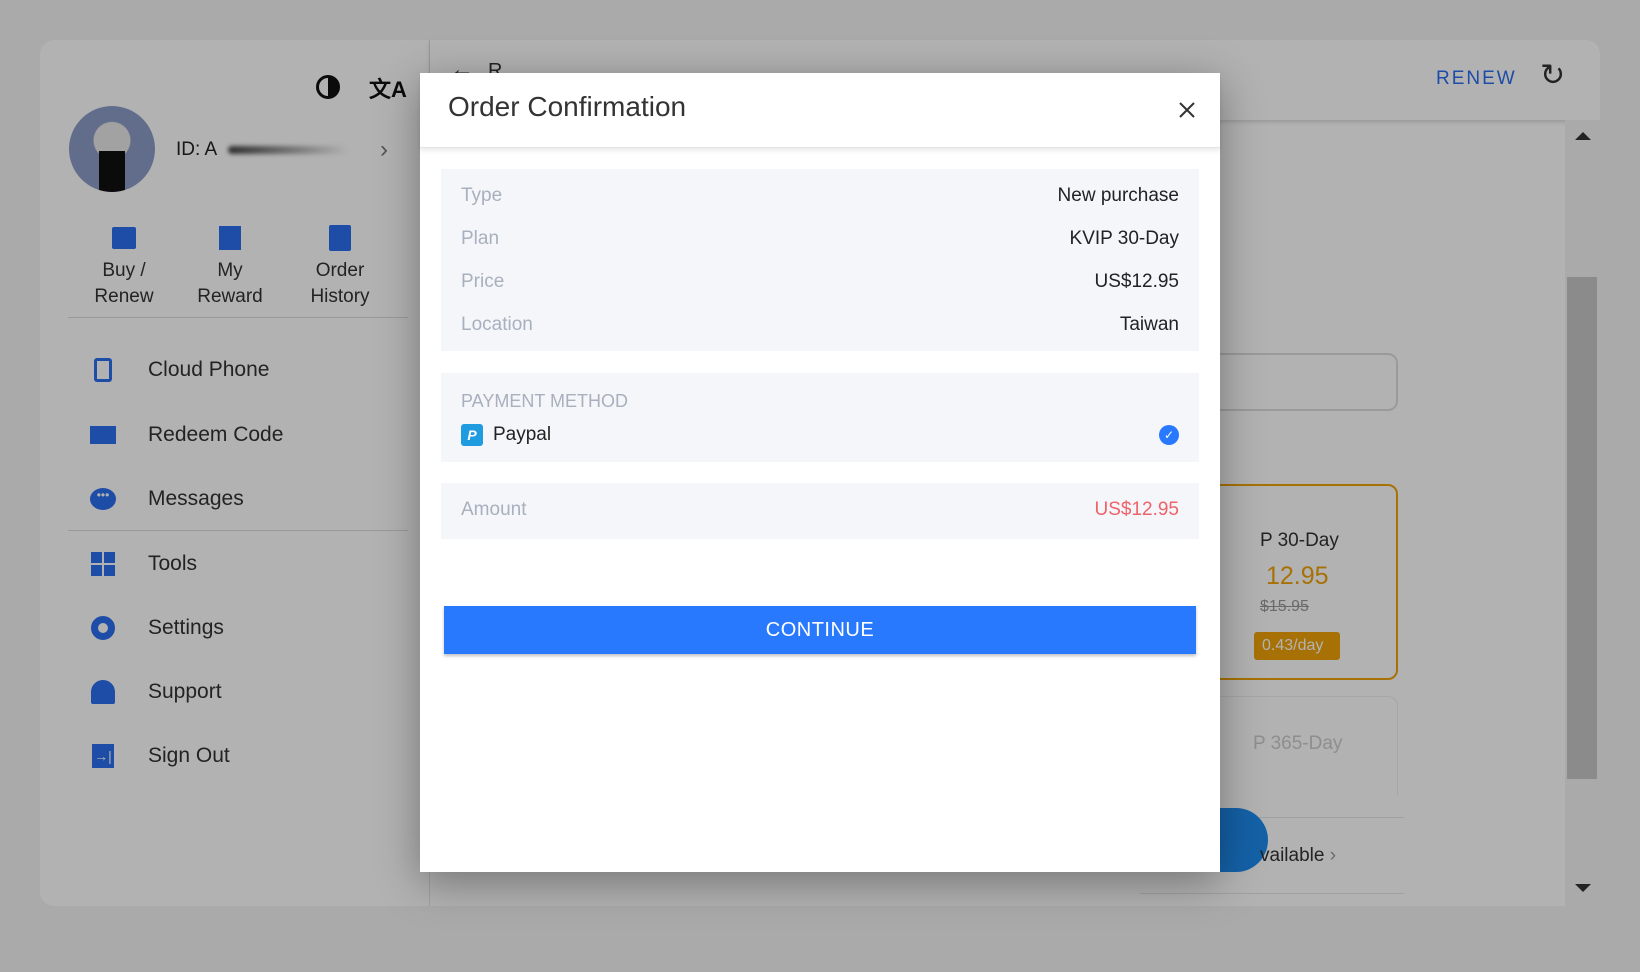  Describe the element at coordinates (820, 435) in the screenshot. I see `payment-option-paypal: P Paypal ✓` at that location.